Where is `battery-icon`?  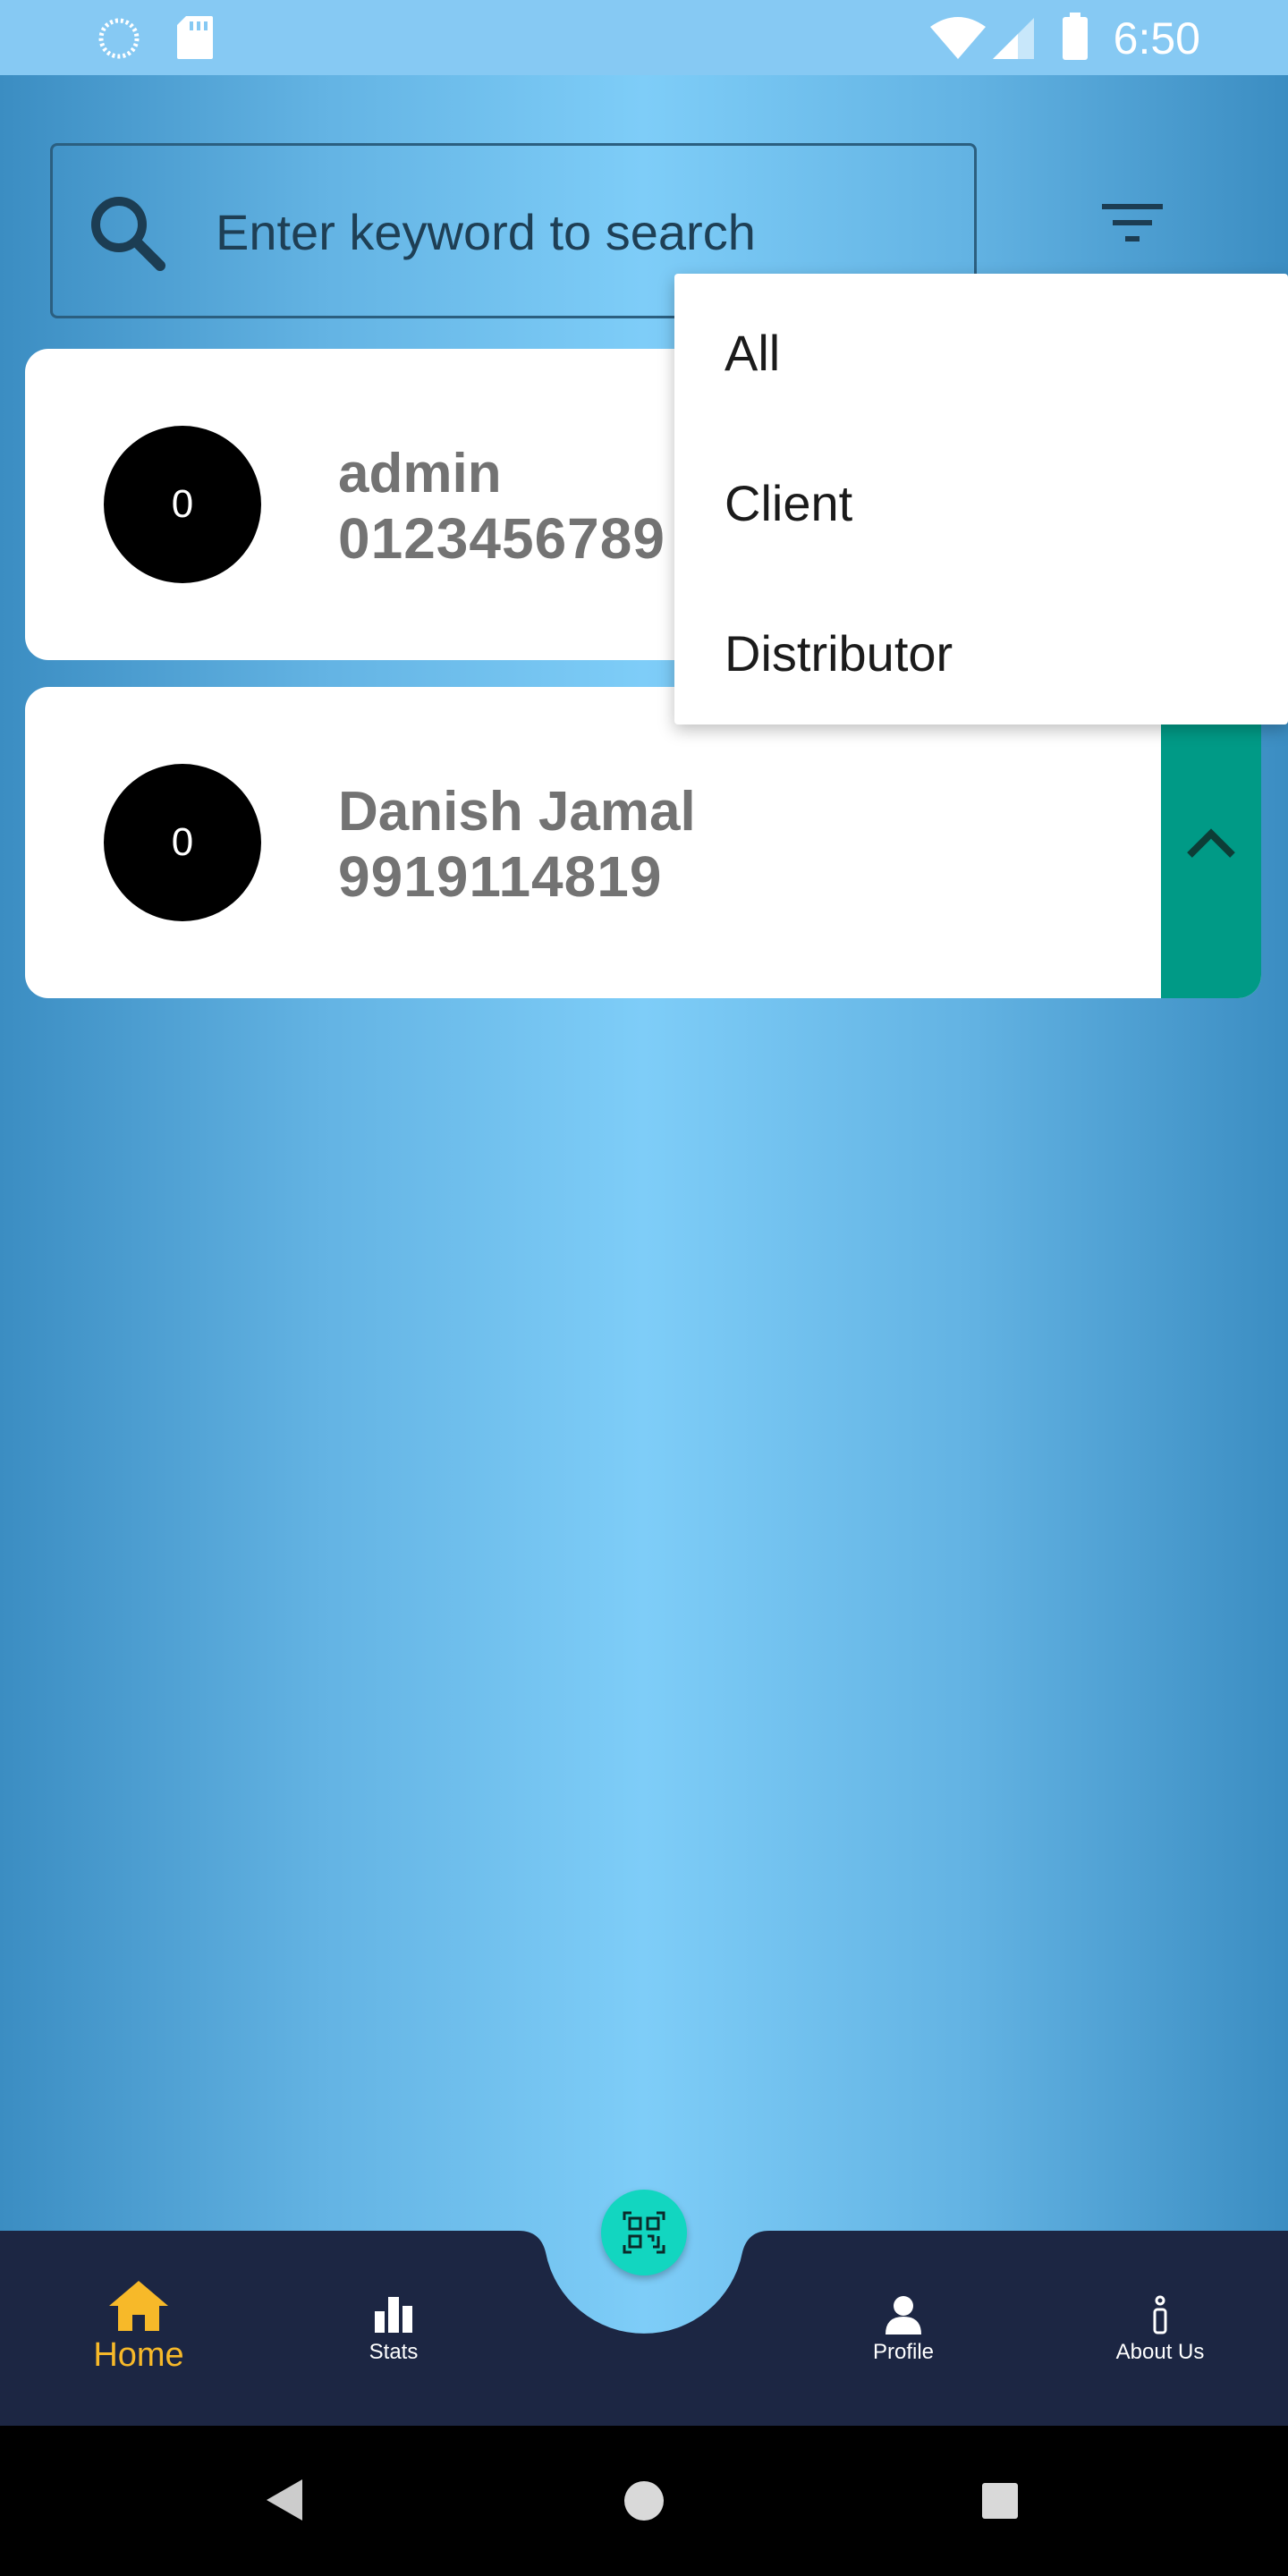
battery-icon is located at coordinates (1075, 36).